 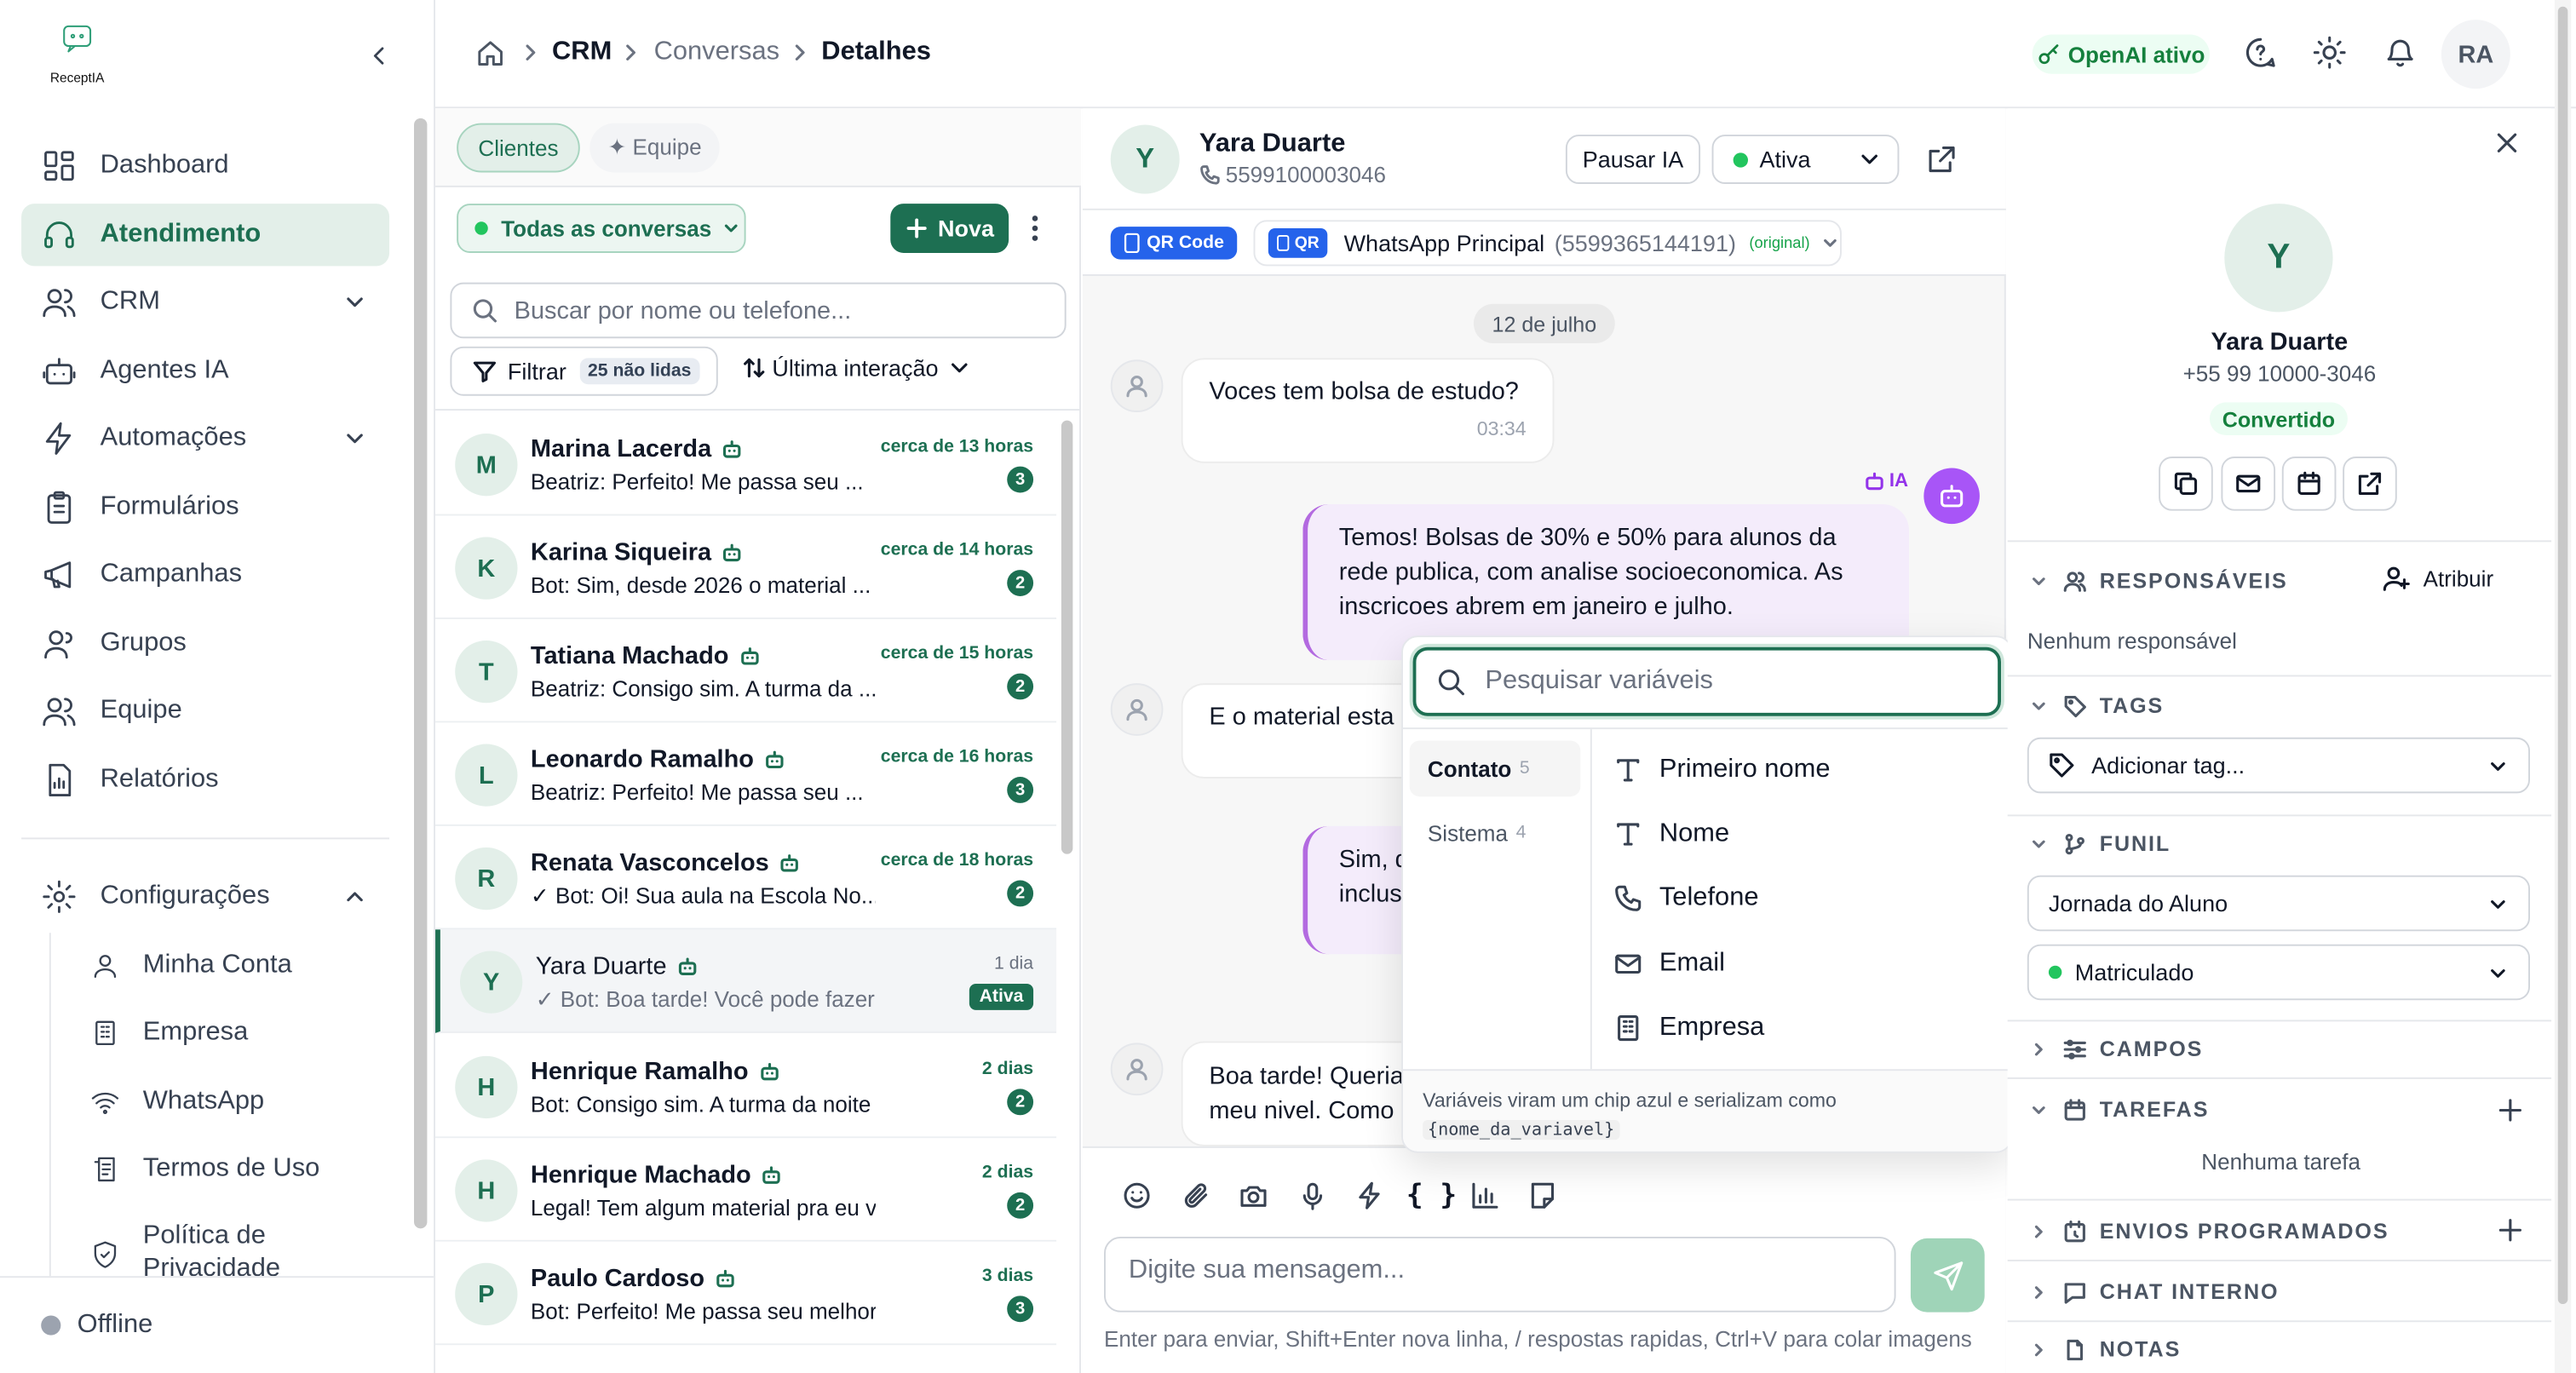 I want to click on sun-icon, so click(x=2330, y=52).